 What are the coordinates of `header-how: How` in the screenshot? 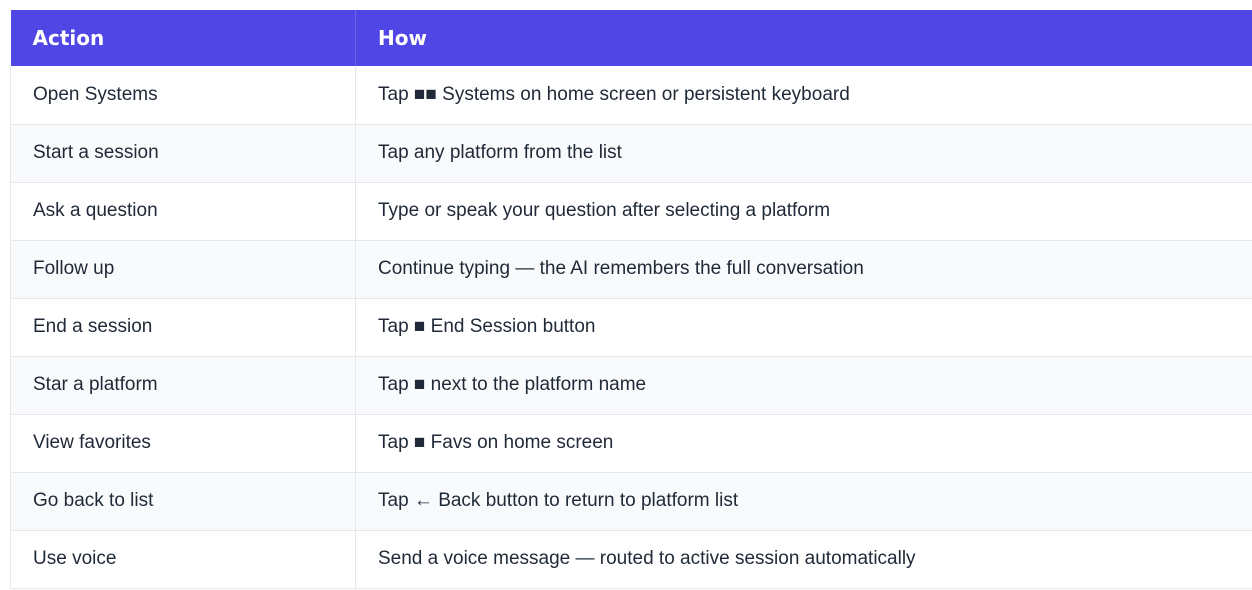 It's located at (803, 38).